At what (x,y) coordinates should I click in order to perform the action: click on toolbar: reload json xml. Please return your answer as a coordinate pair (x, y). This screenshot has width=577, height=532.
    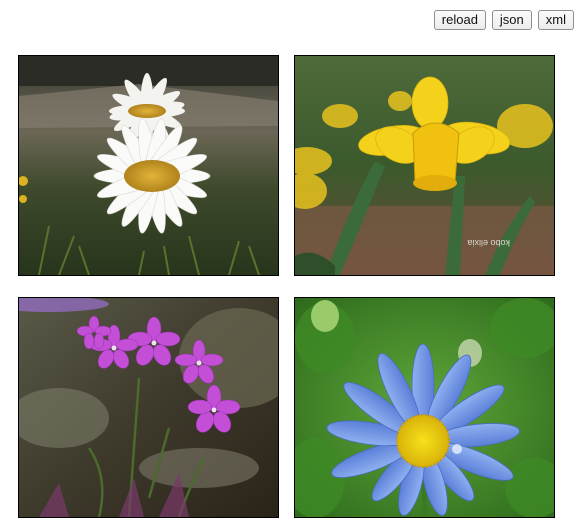
    Looking at the image, I should click on (503, 20).